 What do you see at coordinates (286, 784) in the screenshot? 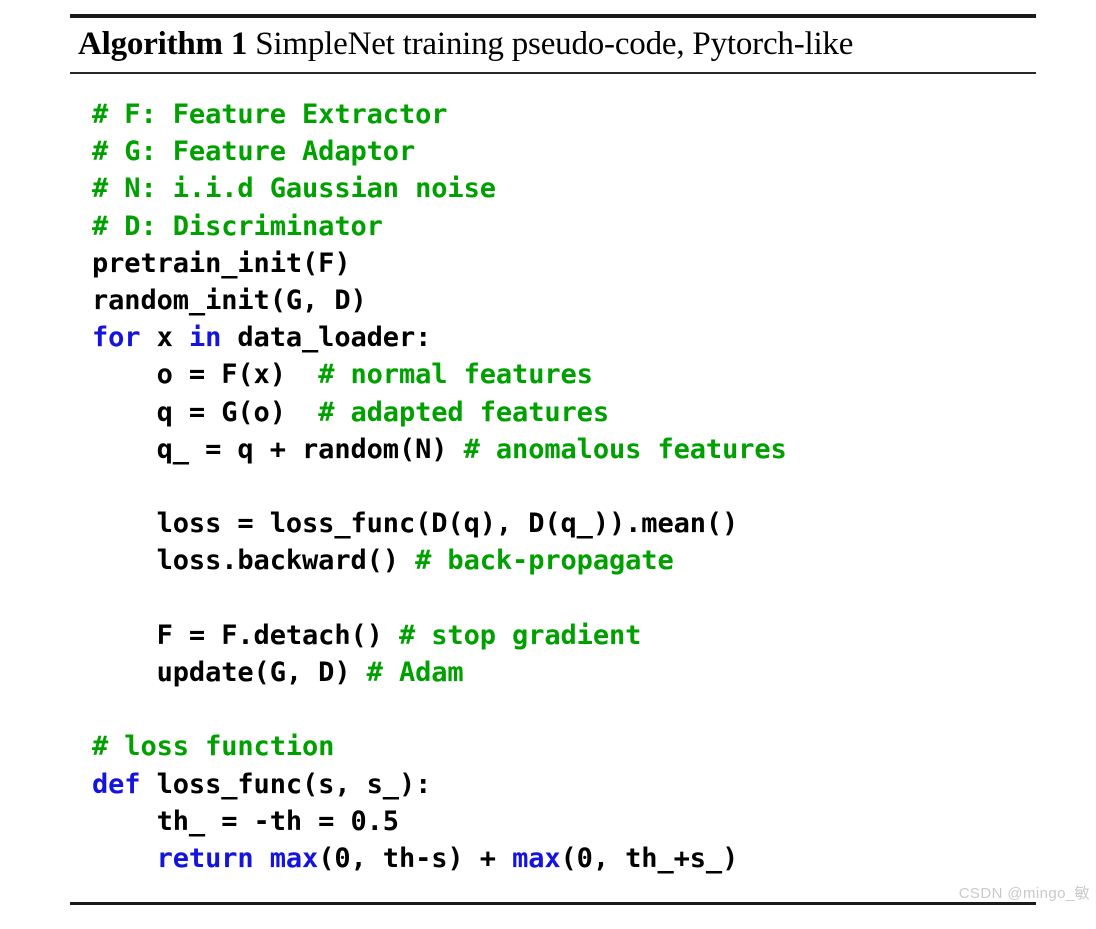
I see `code-token-plain: loss_func(s, s_):` at bounding box center [286, 784].